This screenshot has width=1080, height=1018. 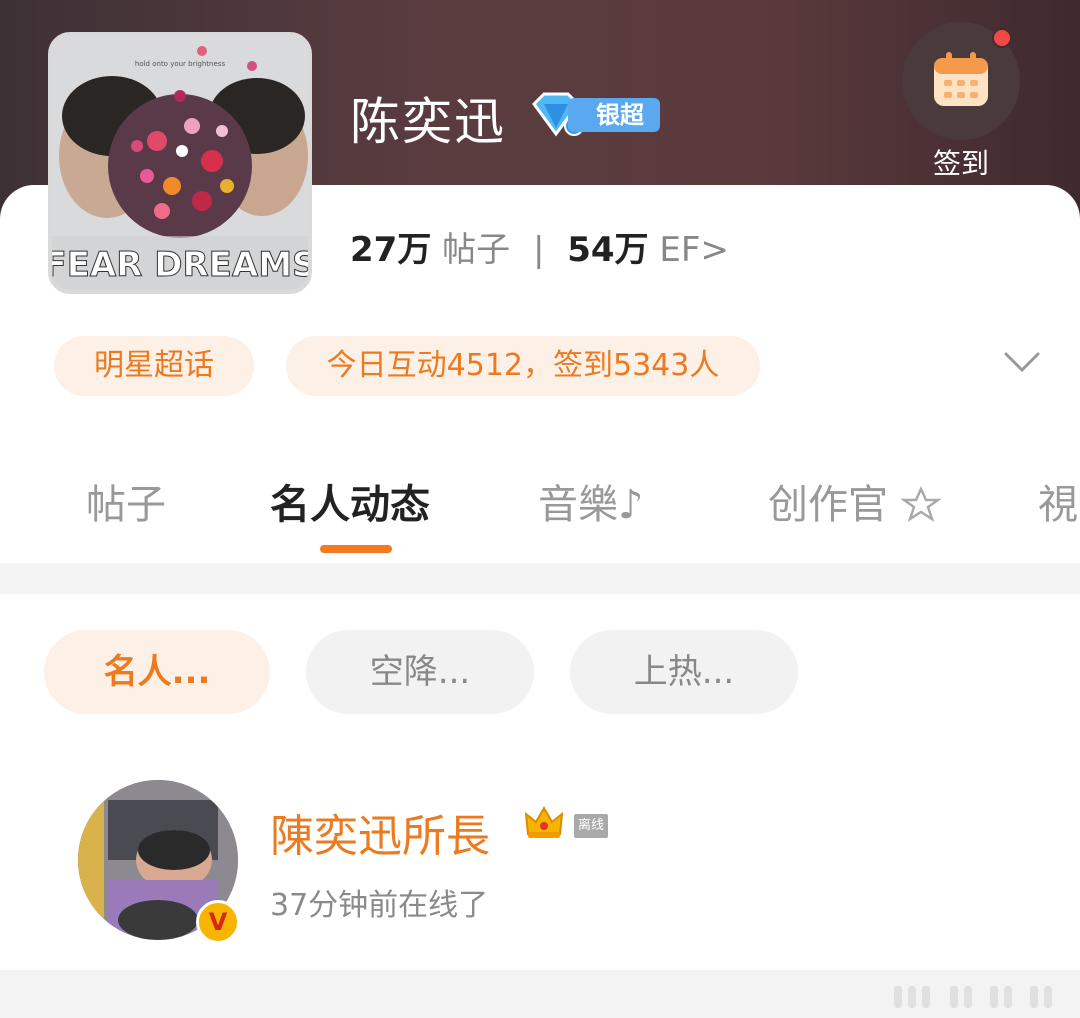 I want to click on fans-label-link: EF>, so click(x=694, y=250).